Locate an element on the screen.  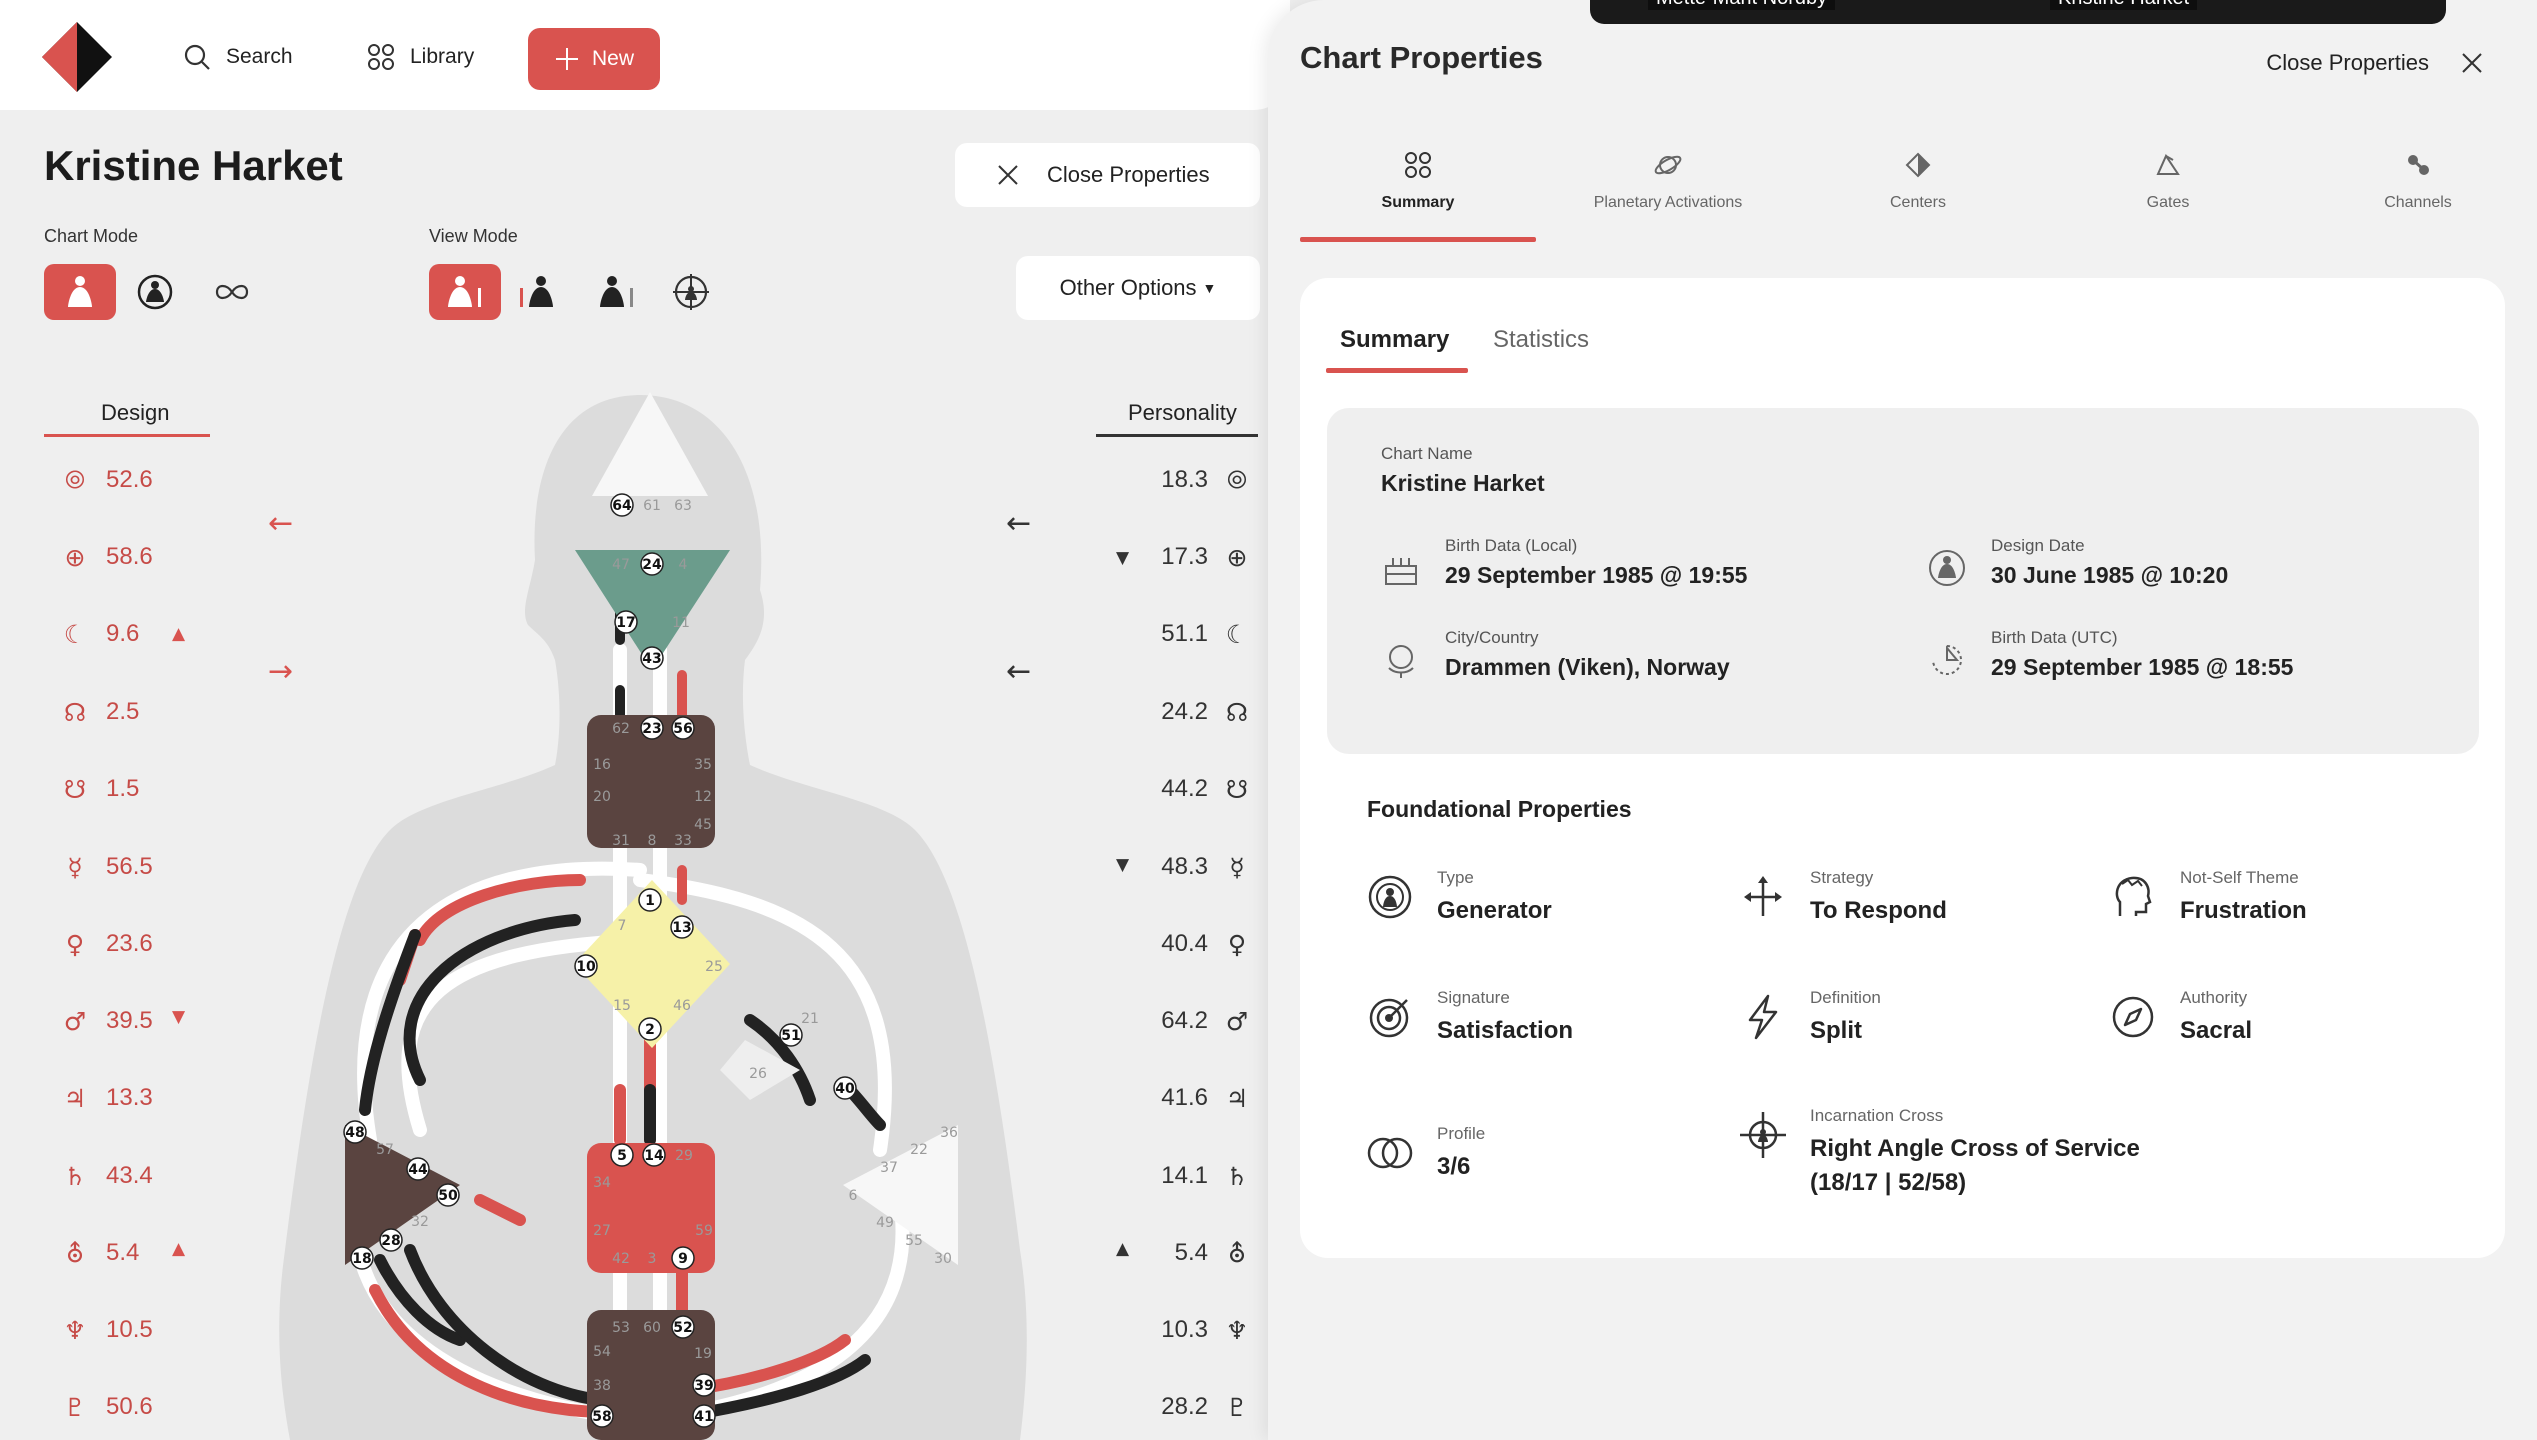
gate-number: 46 is located at coordinates (682, 1006).